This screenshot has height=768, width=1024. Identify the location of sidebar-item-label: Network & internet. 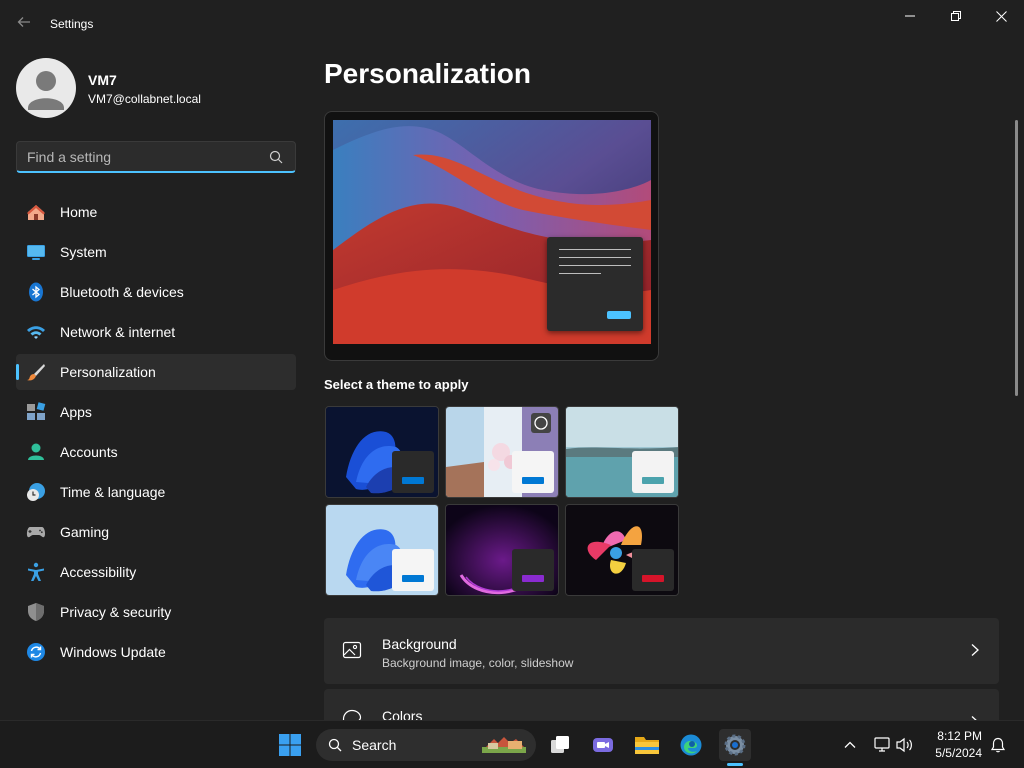
(118, 332).